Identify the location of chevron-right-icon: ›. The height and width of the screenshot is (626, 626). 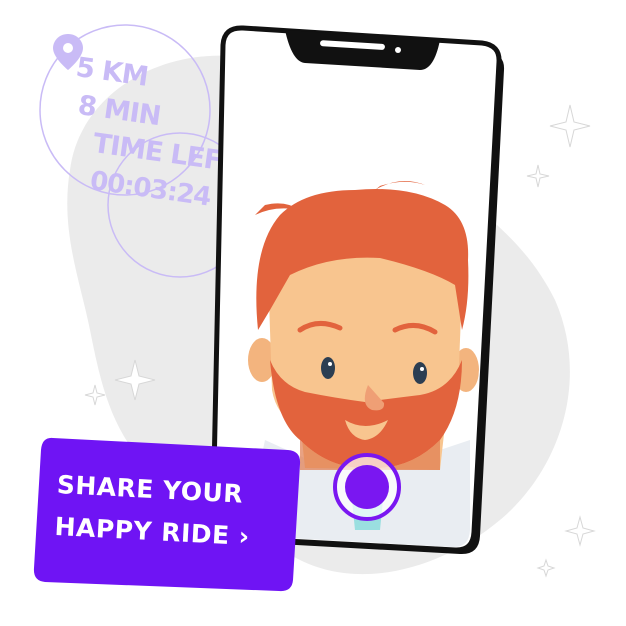
(244, 536).